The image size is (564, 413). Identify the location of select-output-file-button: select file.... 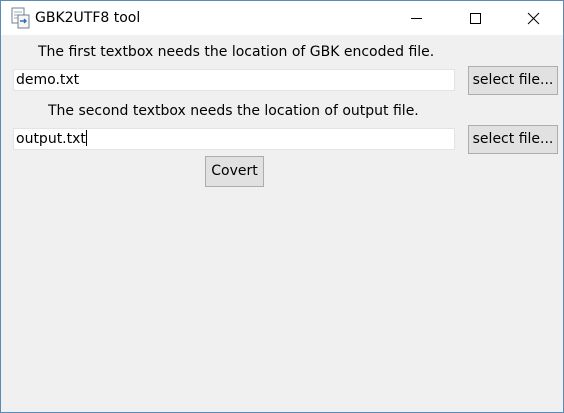
(513, 139).